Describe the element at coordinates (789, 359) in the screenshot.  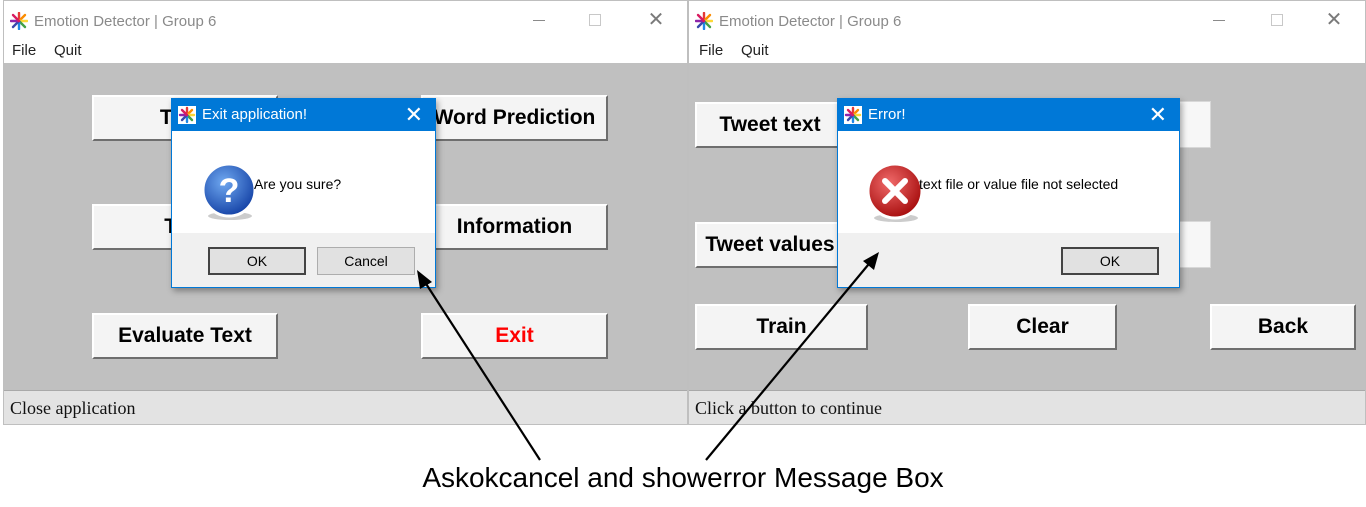
I see `arrow-to-error-dialog` at that location.